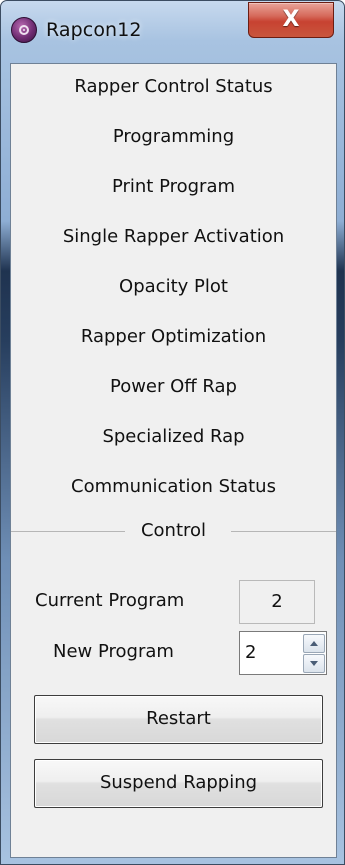  I want to click on menu-item-specialized-rap: Specialized Rap, so click(173, 437).